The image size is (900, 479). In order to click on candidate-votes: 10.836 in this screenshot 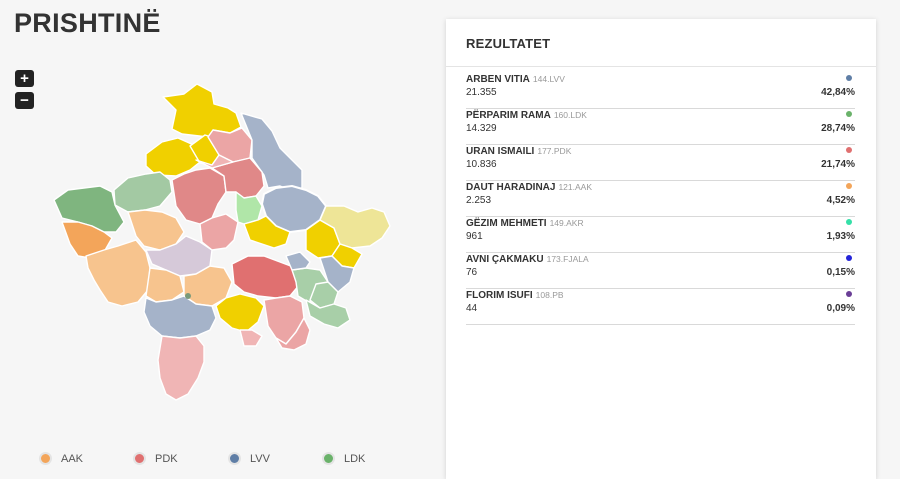, I will do `click(481, 164)`.